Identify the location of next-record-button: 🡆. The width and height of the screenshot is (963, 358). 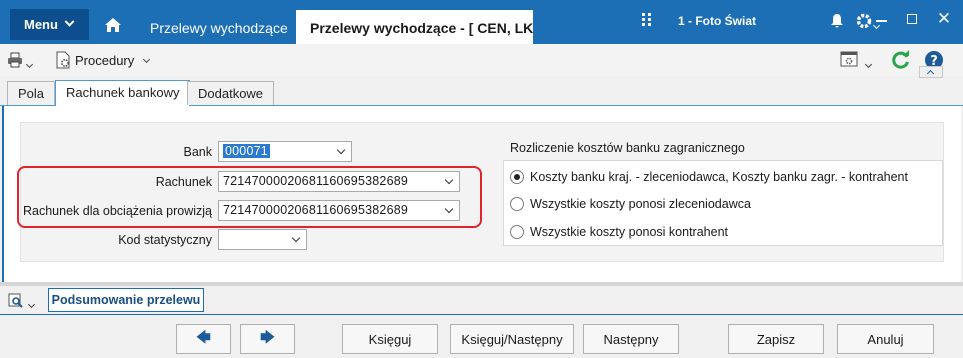
(267, 339).